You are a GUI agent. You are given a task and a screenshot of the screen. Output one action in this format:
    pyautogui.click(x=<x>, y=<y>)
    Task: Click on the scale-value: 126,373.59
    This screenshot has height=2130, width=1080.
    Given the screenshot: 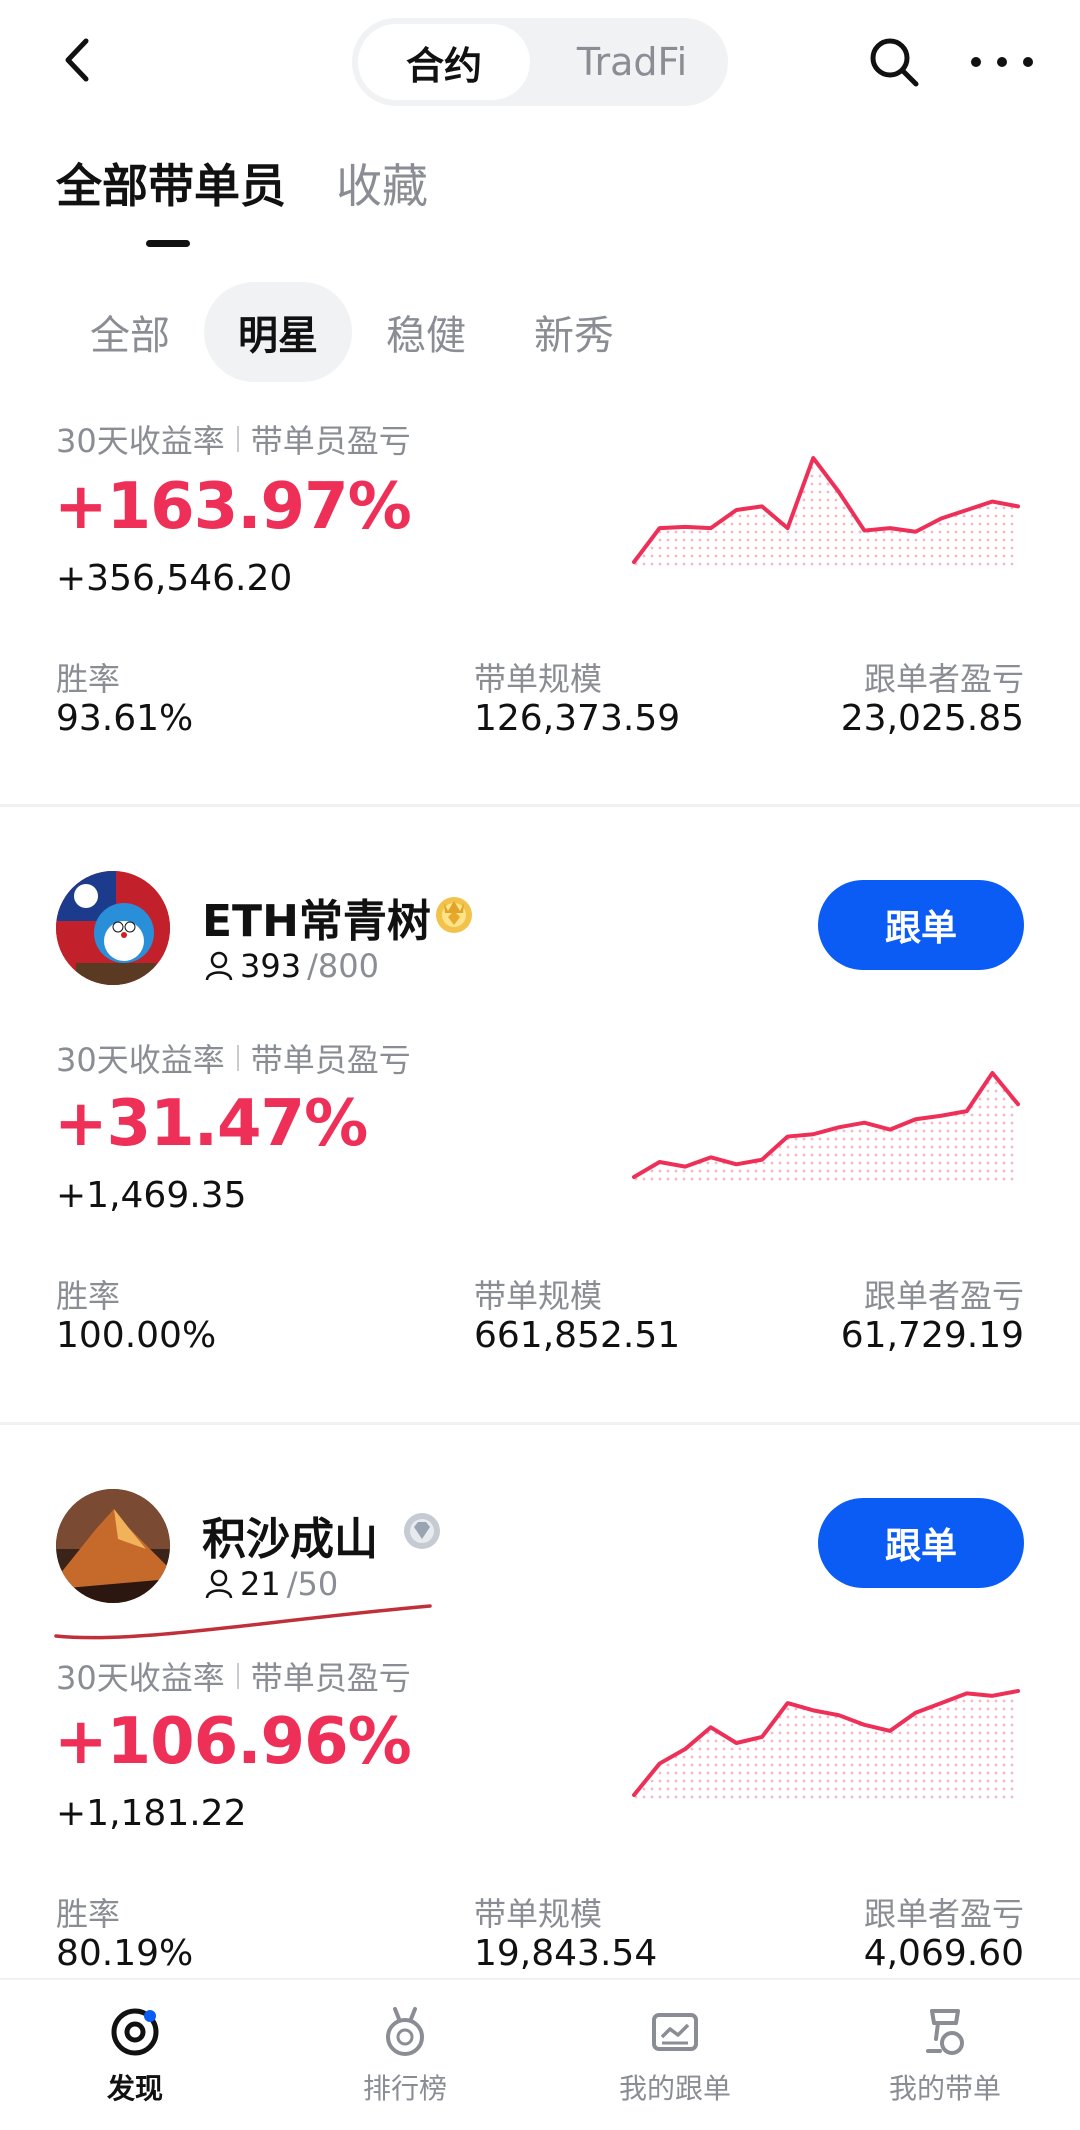 What is the action you would take?
    pyautogui.click(x=577, y=718)
    